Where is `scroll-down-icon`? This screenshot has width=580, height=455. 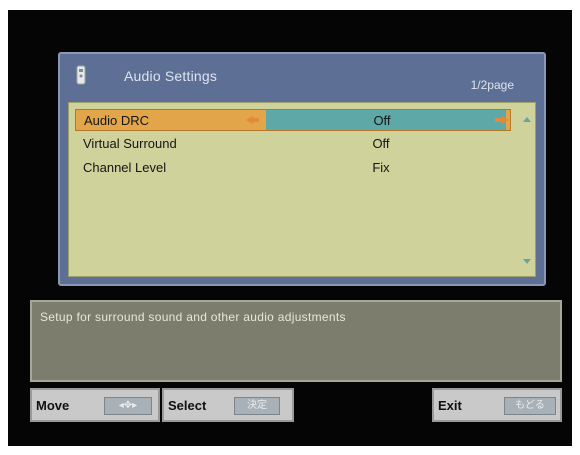
scroll-down-icon is located at coordinates (527, 261).